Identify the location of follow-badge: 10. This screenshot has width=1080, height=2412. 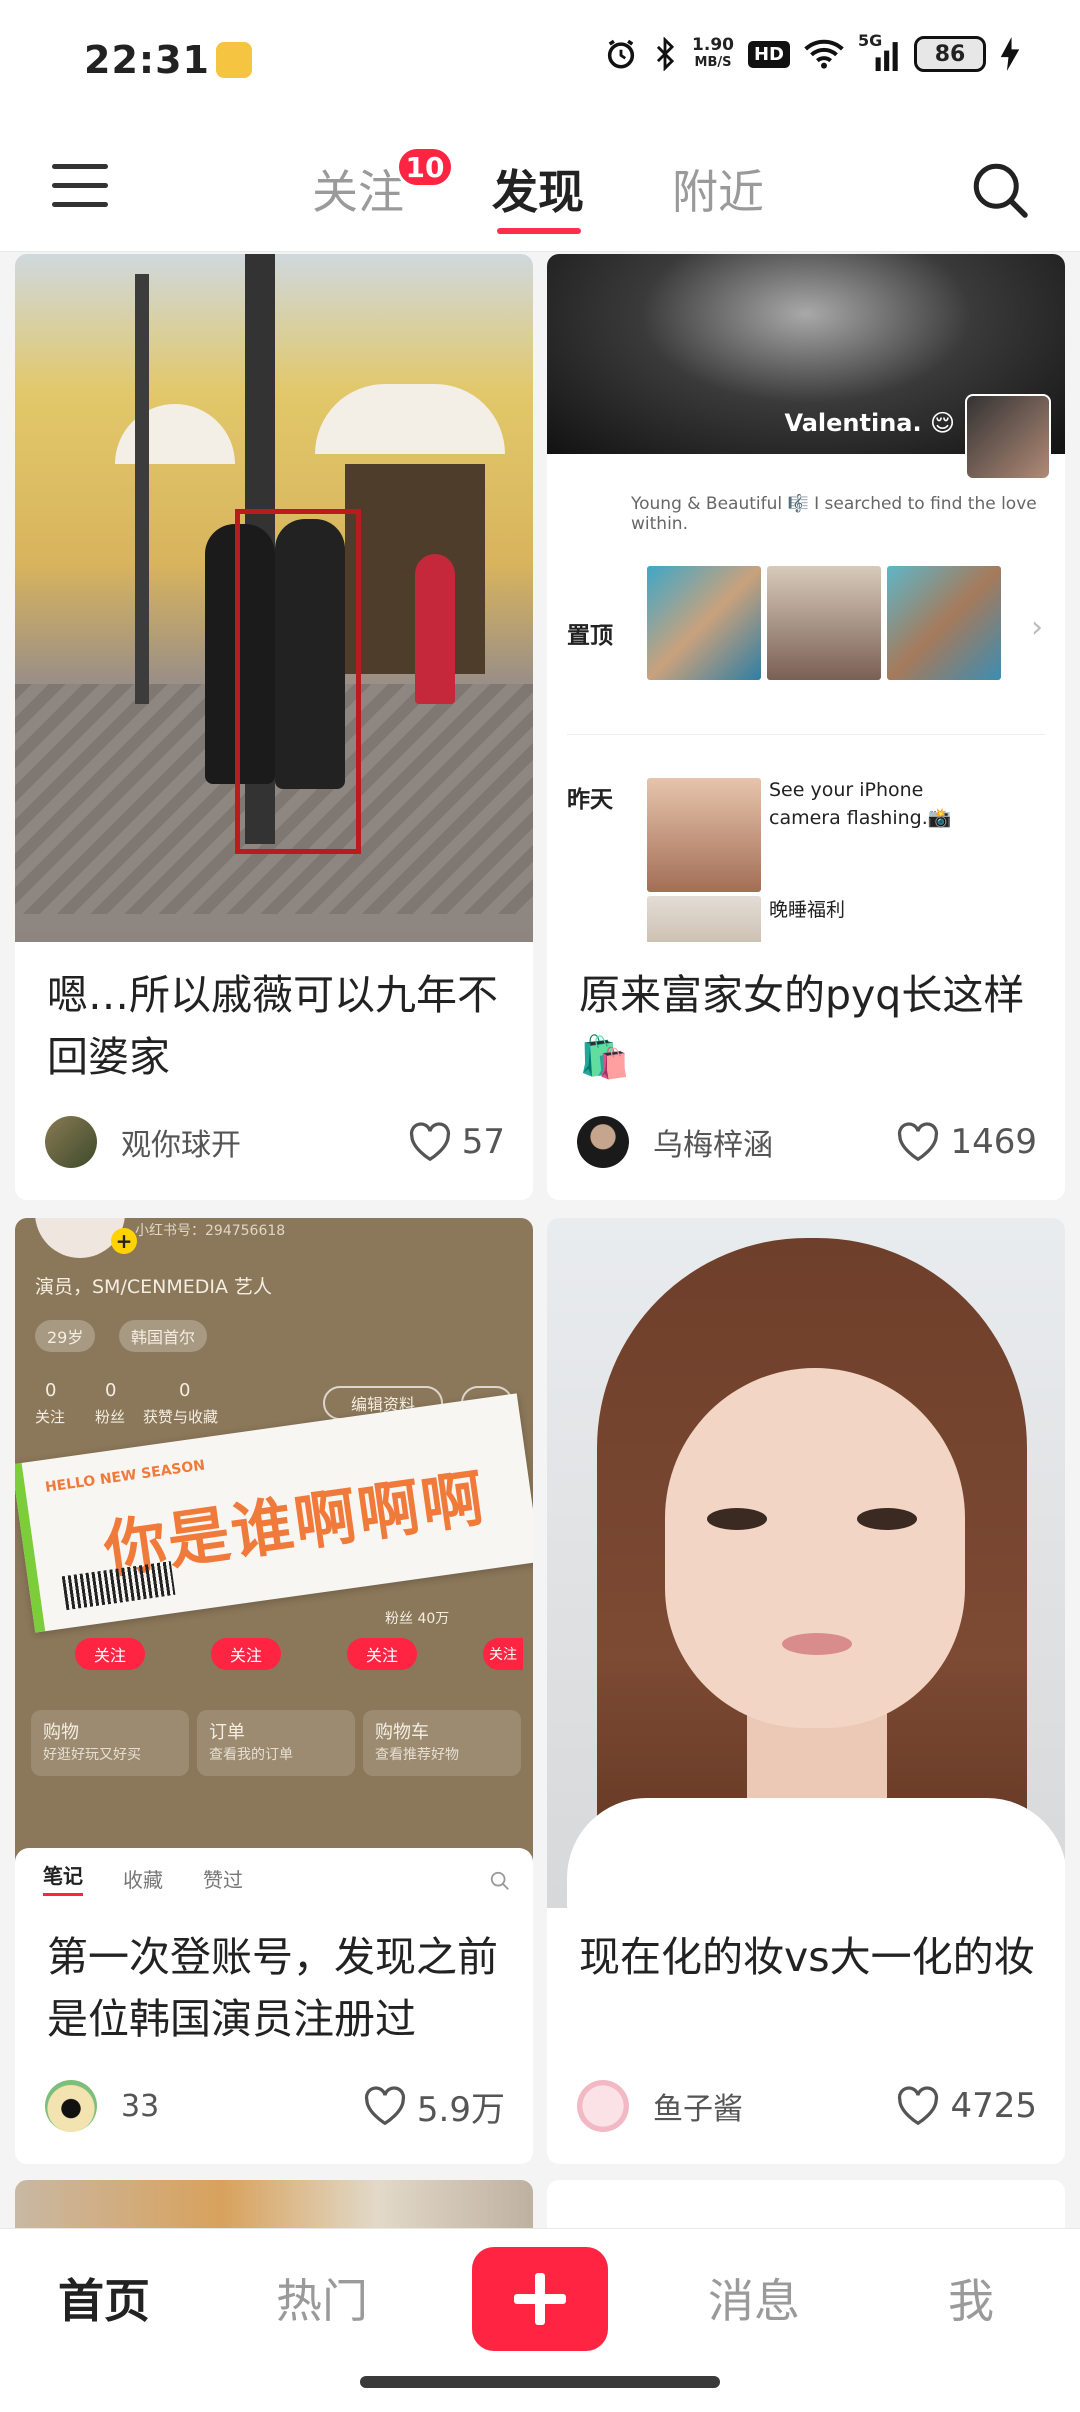
(425, 167).